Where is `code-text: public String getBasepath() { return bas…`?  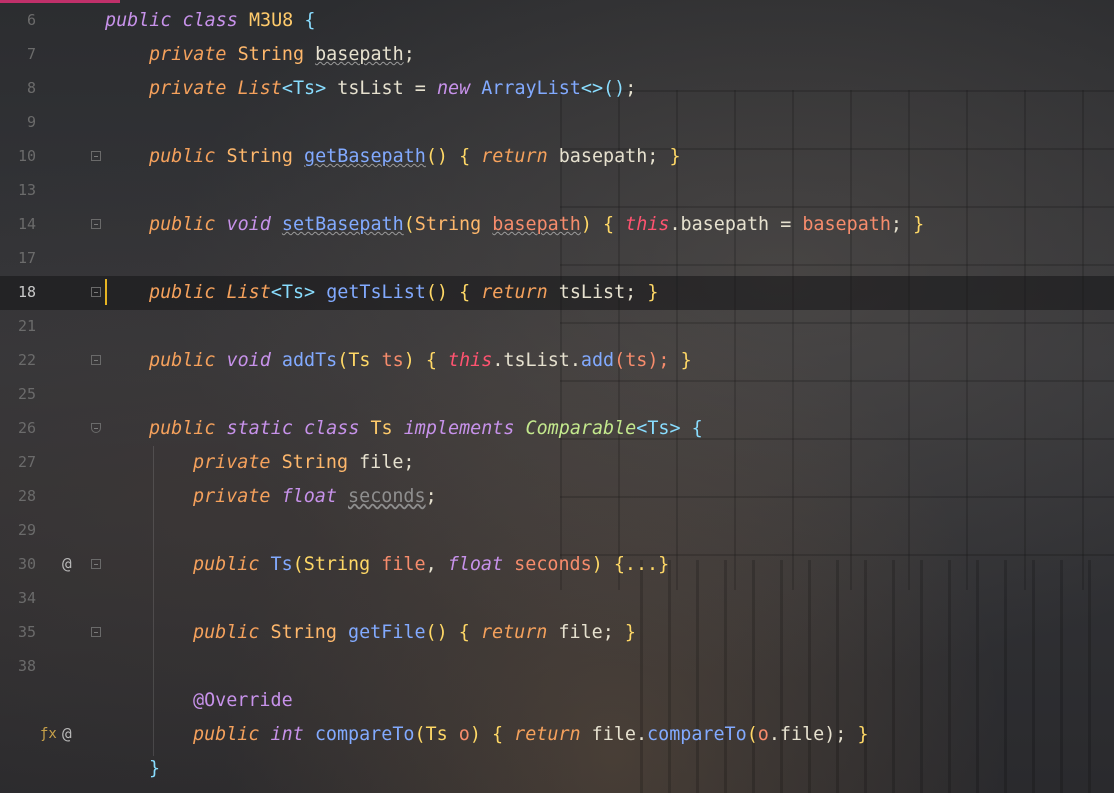
code-text: public String getBasepath() { return bas… is located at coordinates (415, 157).